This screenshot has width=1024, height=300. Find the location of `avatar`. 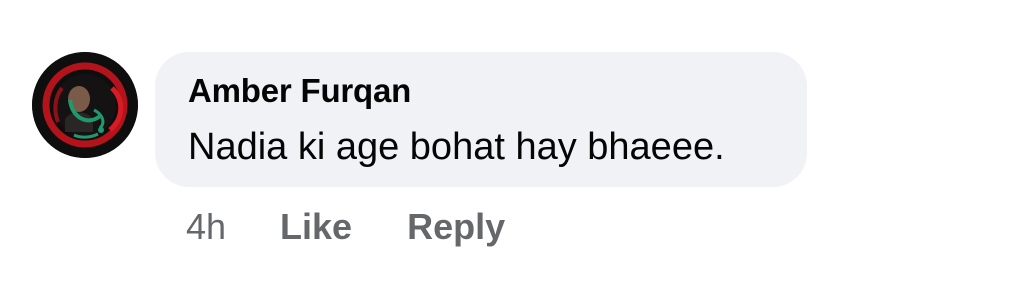

avatar is located at coordinates (85, 105).